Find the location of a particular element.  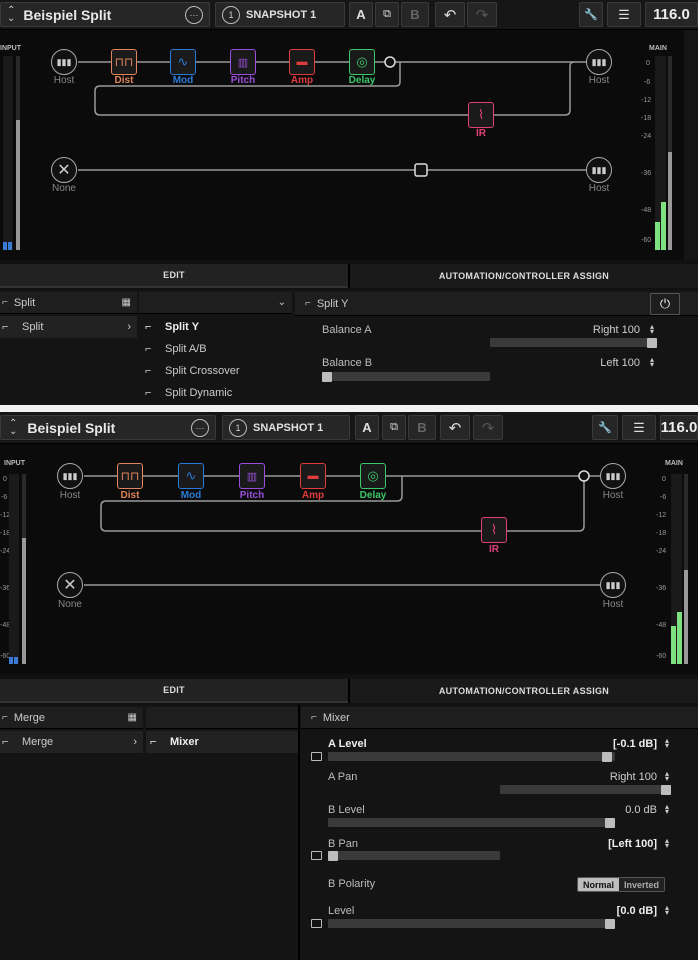

tick-36: -36 is located at coordinates (646, 173).